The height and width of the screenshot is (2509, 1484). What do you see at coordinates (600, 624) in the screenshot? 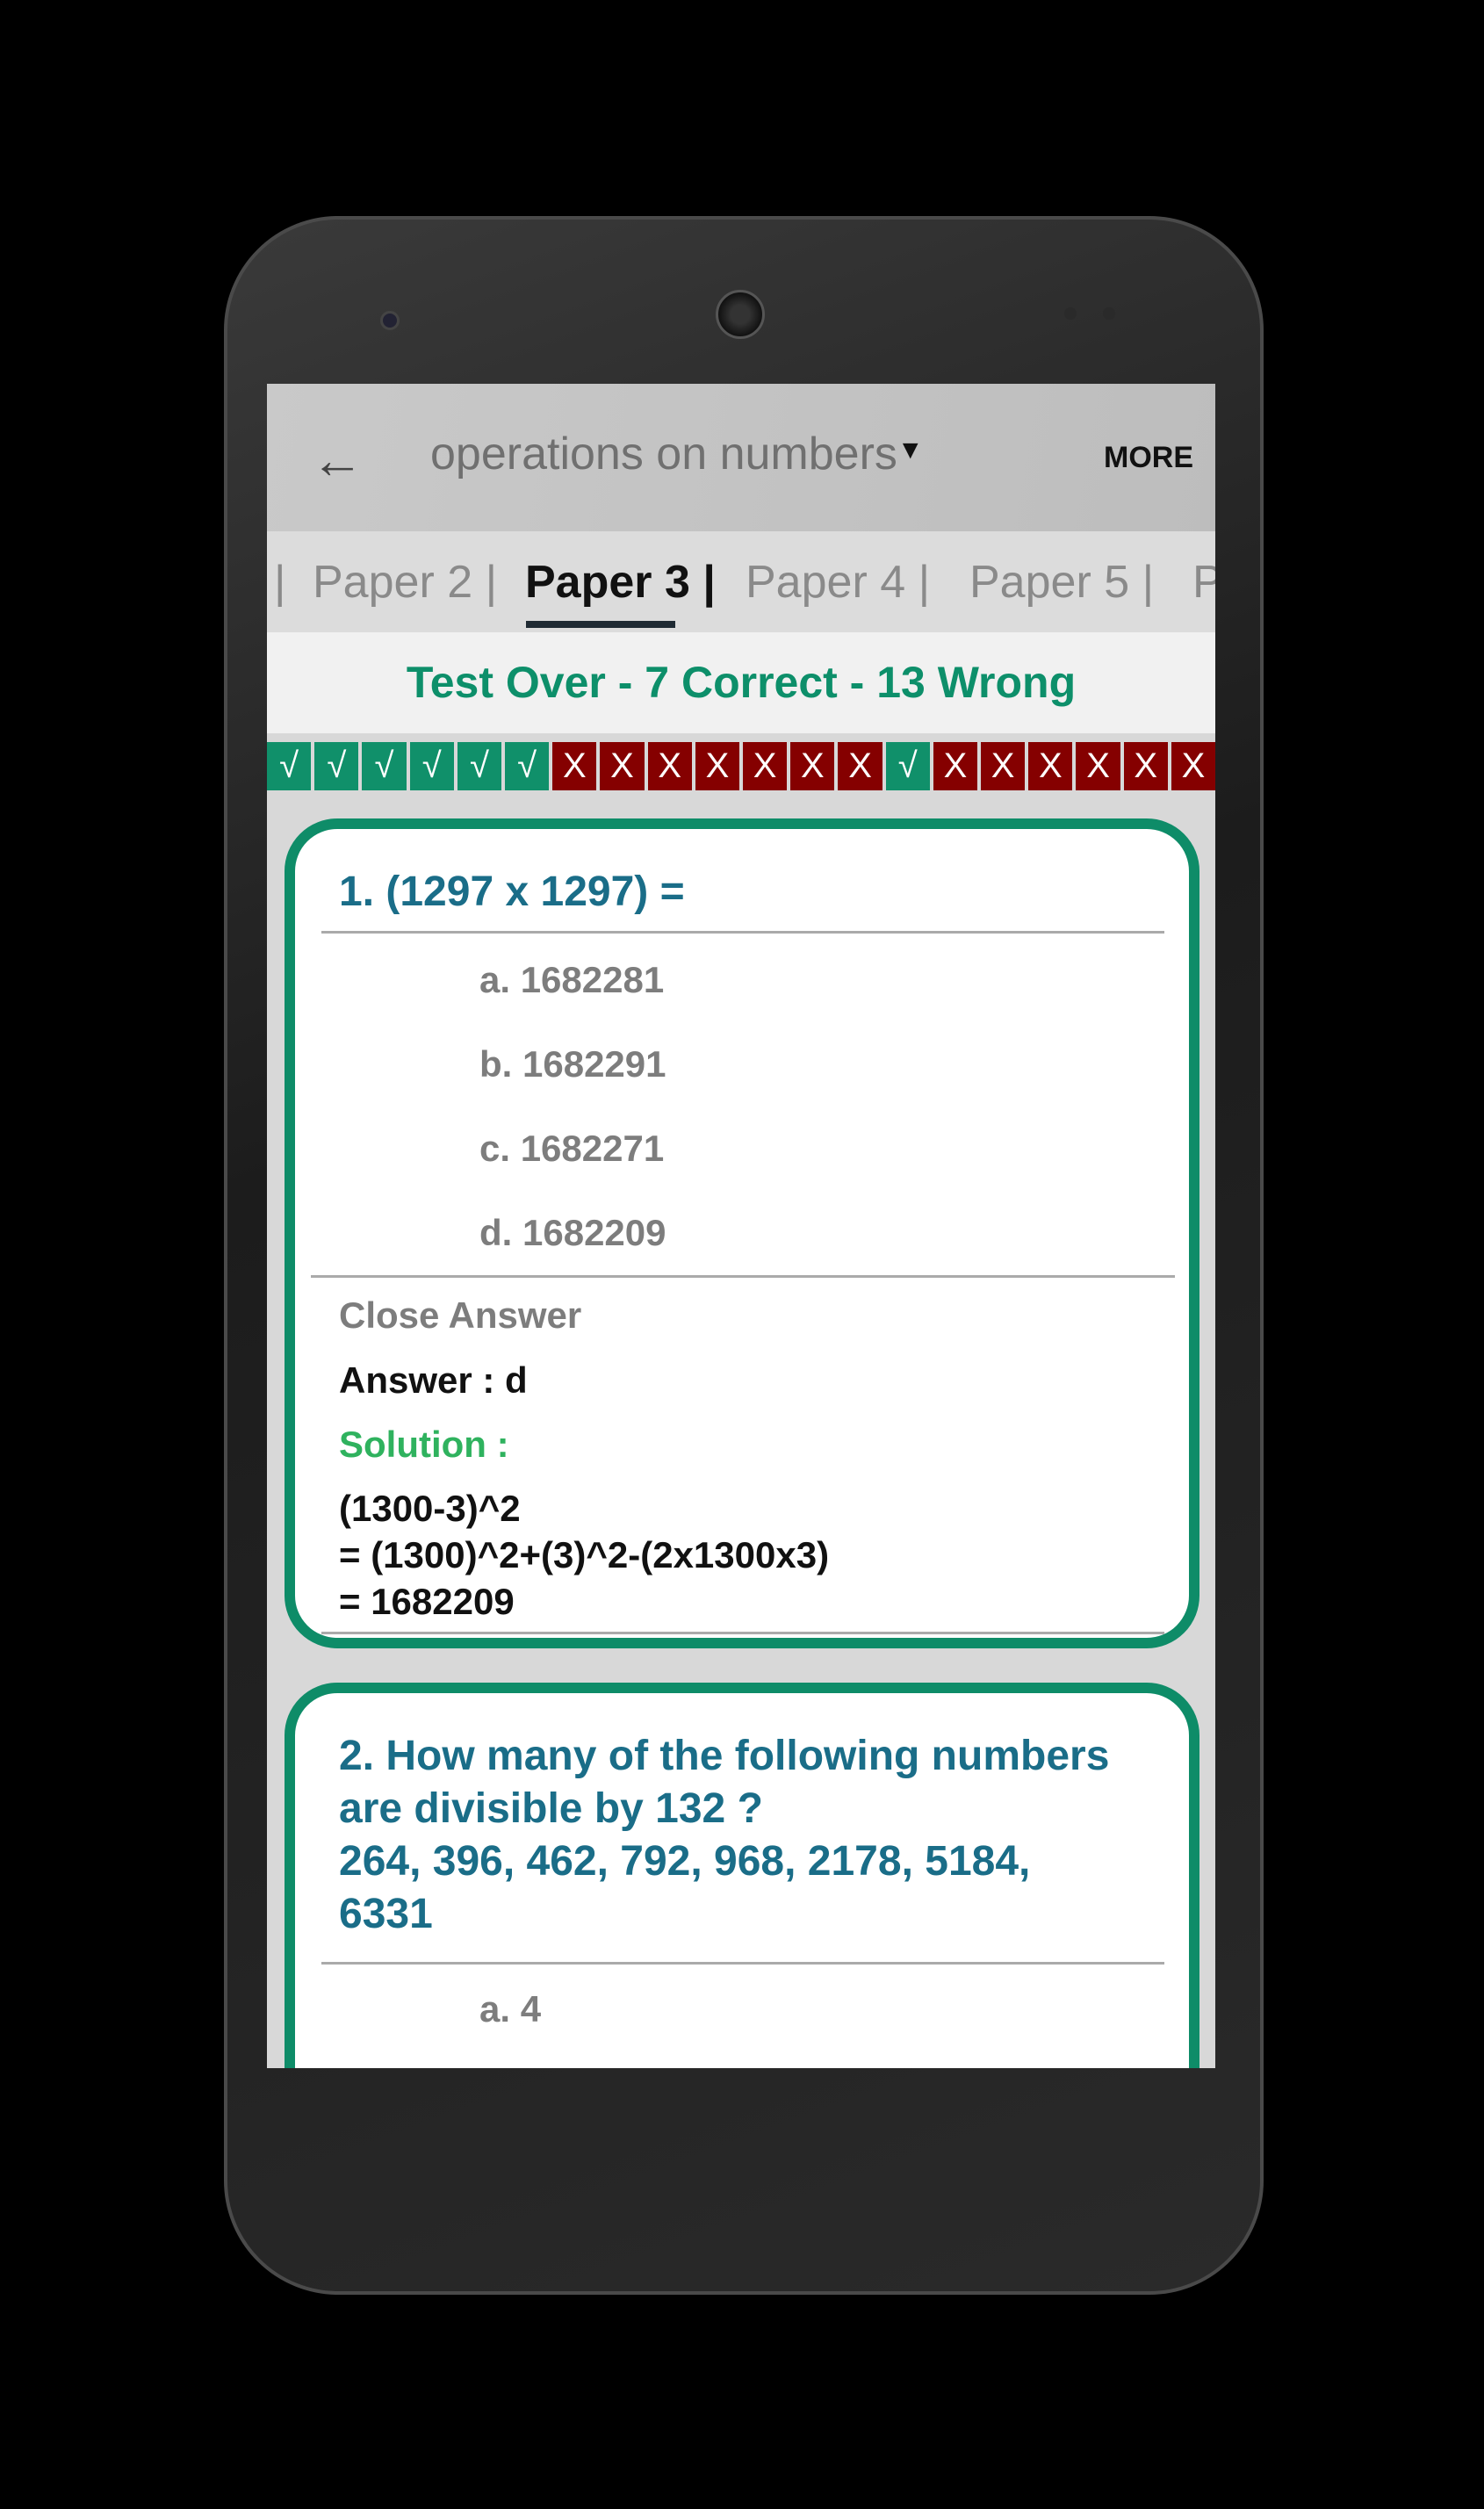
I see `active-tab-indicator` at bounding box center [600, 624].